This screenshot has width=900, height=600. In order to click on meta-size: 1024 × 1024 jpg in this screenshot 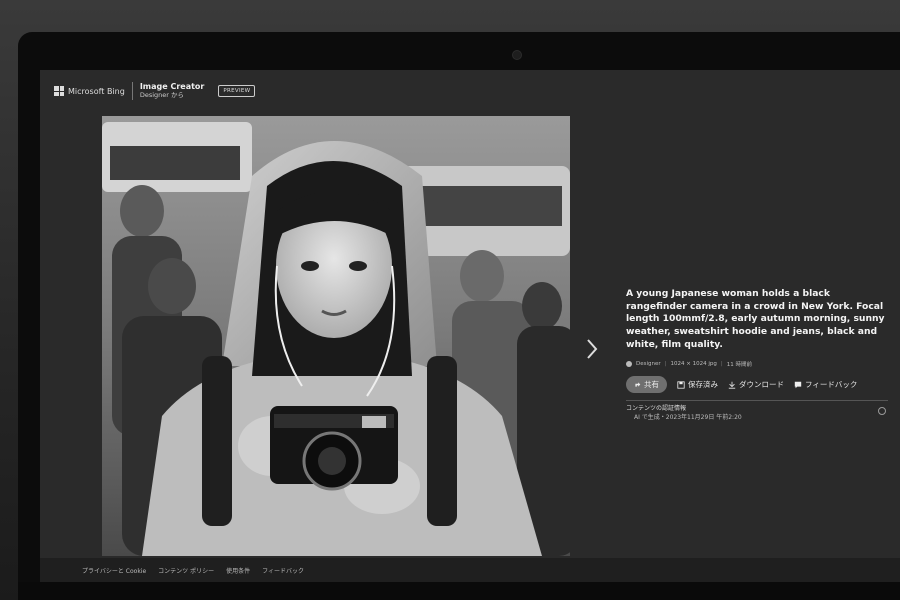, I will do `click(693, 364)`.